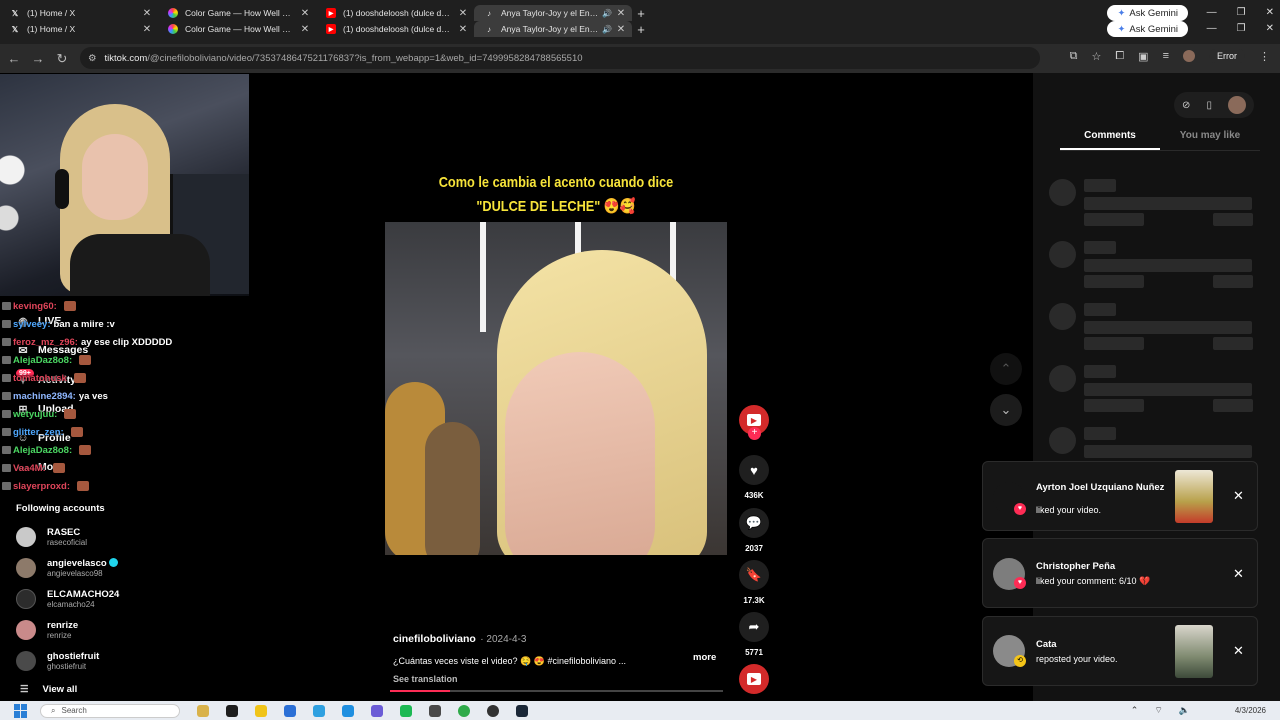  I want to click on discord-icon, so click(377, 710).